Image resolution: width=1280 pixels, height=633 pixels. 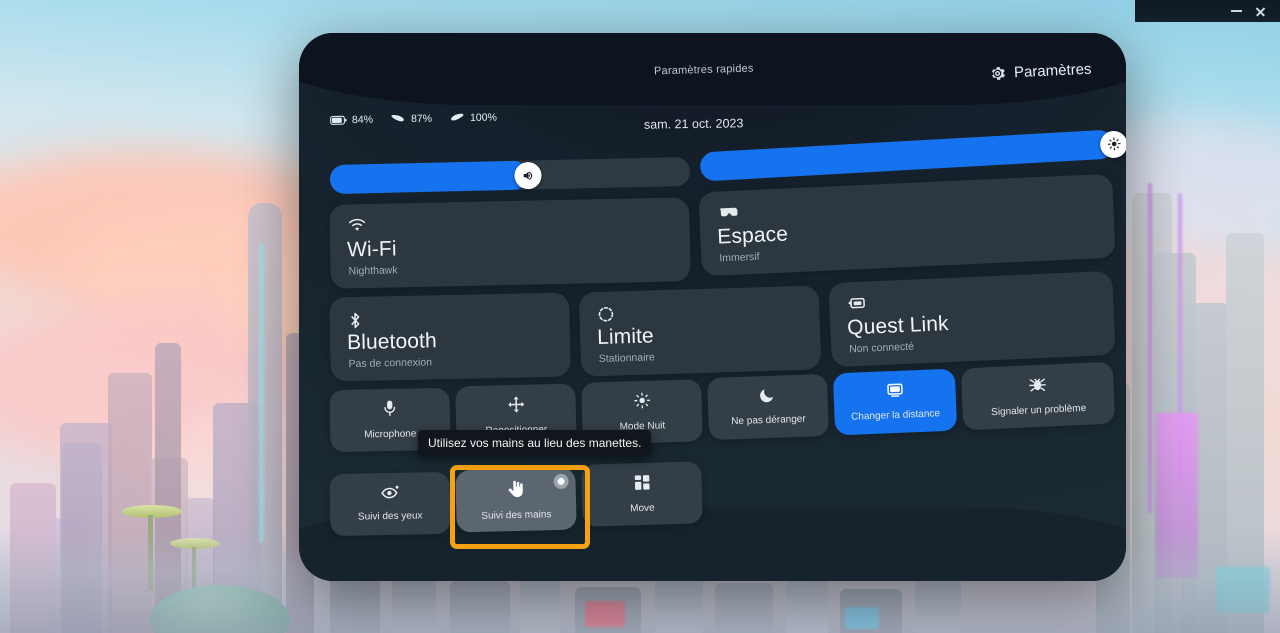 I want to click on hand-icon, so click(x=515, y=491).